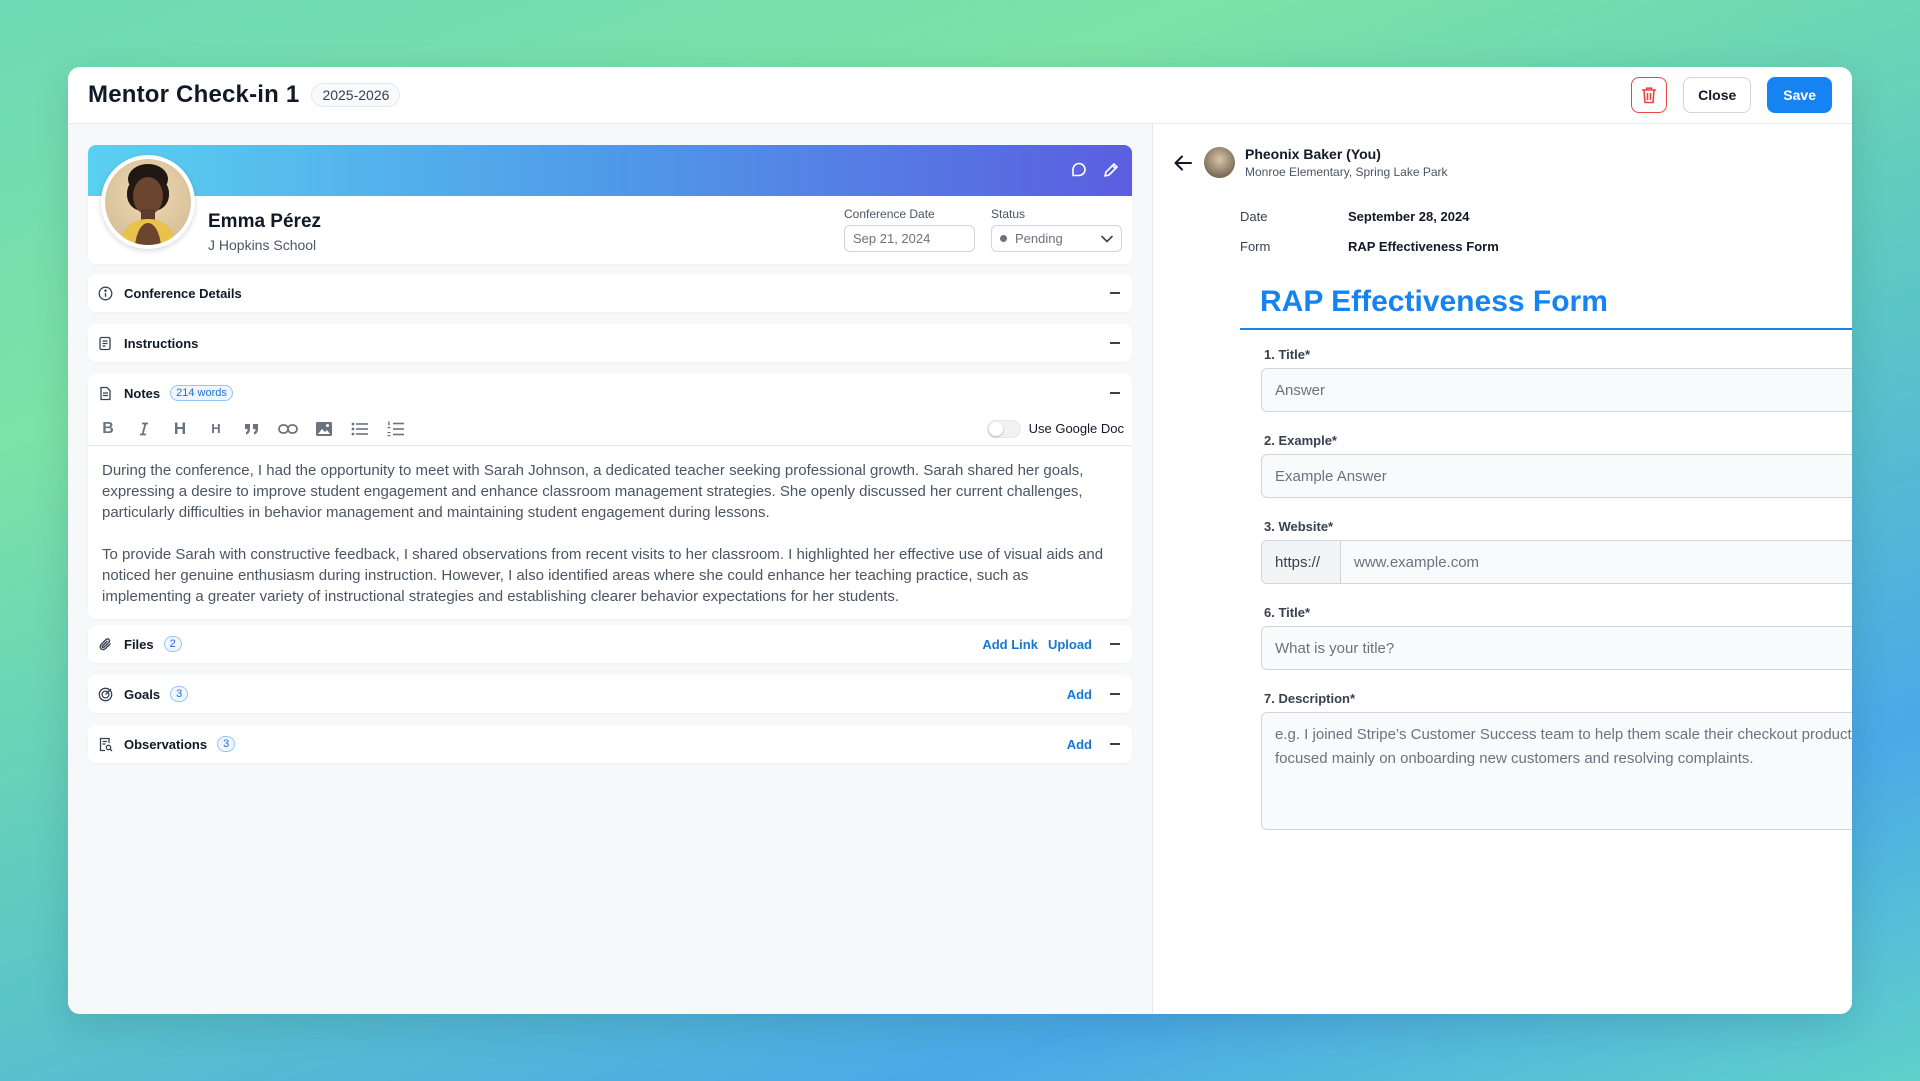  I want to click on upload-button: Upload, so click(1070, 644).